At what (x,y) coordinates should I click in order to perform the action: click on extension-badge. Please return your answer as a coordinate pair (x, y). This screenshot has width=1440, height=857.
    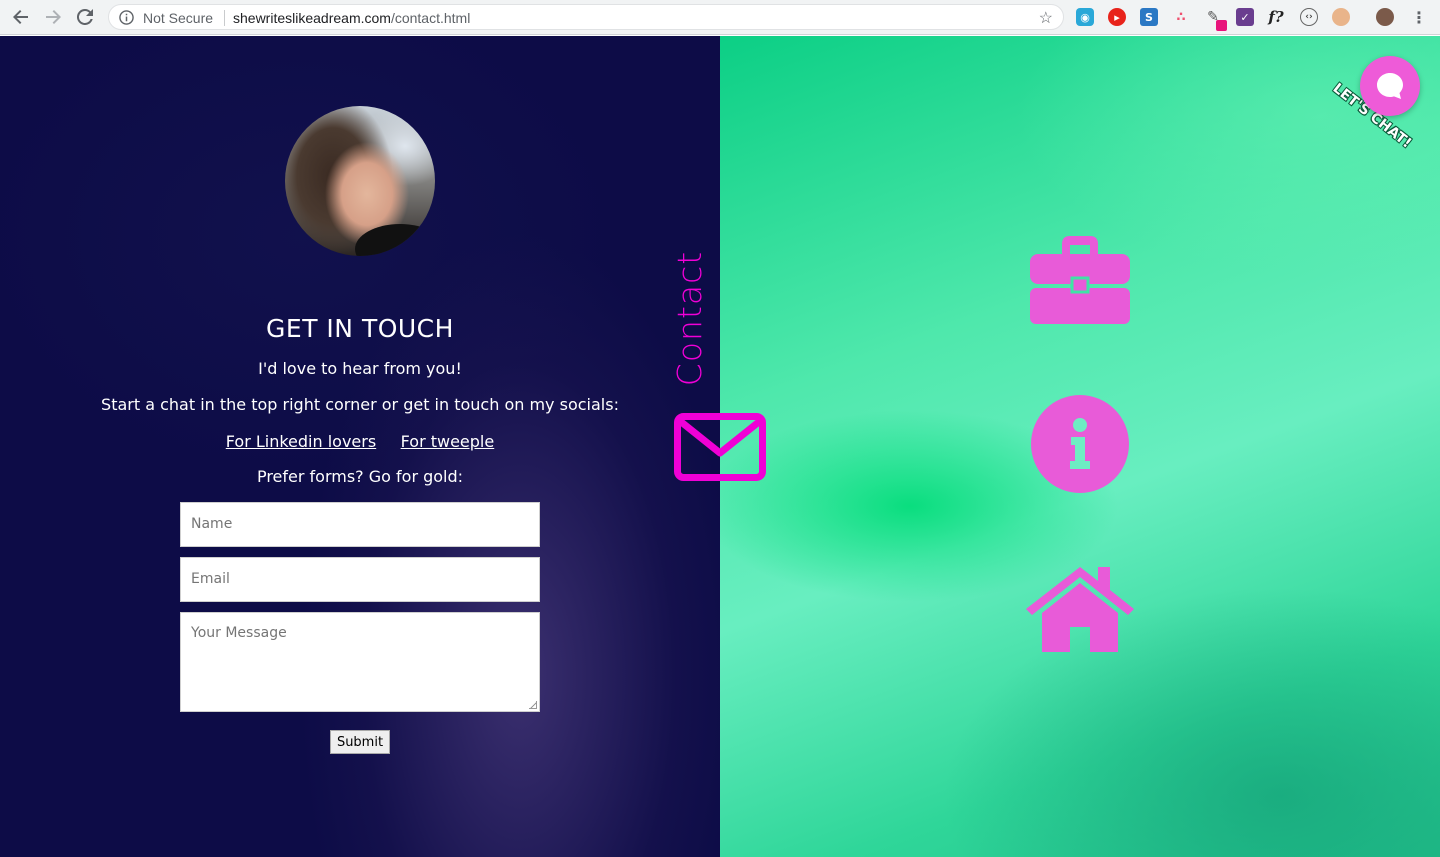
    Looking at the image, I should click on (1221, 25).